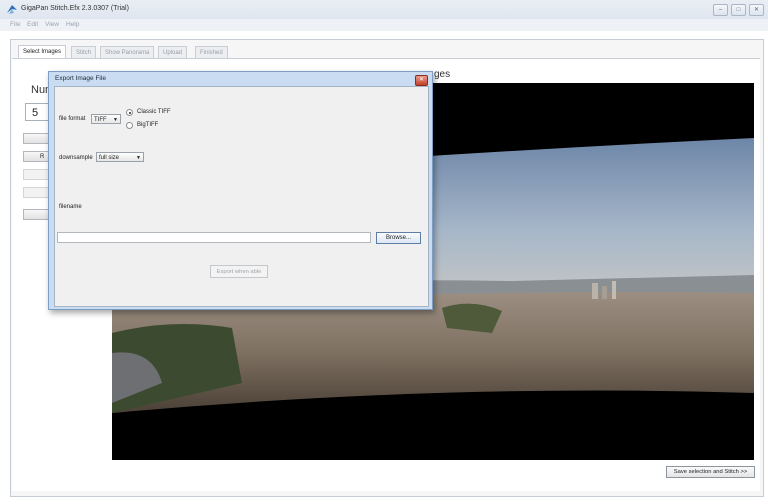 This screenshot has width=768, height=504. Describe the element at coordinates (52, 24) in the screenshot. I see `menu-view: View` at that location.